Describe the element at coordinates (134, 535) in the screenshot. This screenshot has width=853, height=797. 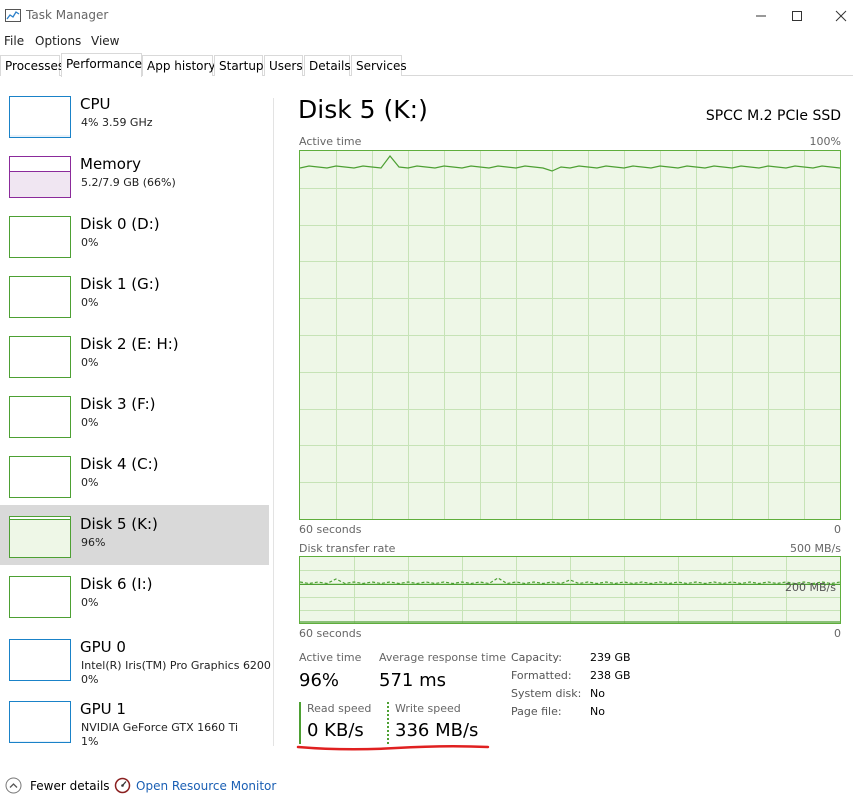
I see `sidebar-item-disk-5-k: Disk 5 (K:) 96%` at that location.